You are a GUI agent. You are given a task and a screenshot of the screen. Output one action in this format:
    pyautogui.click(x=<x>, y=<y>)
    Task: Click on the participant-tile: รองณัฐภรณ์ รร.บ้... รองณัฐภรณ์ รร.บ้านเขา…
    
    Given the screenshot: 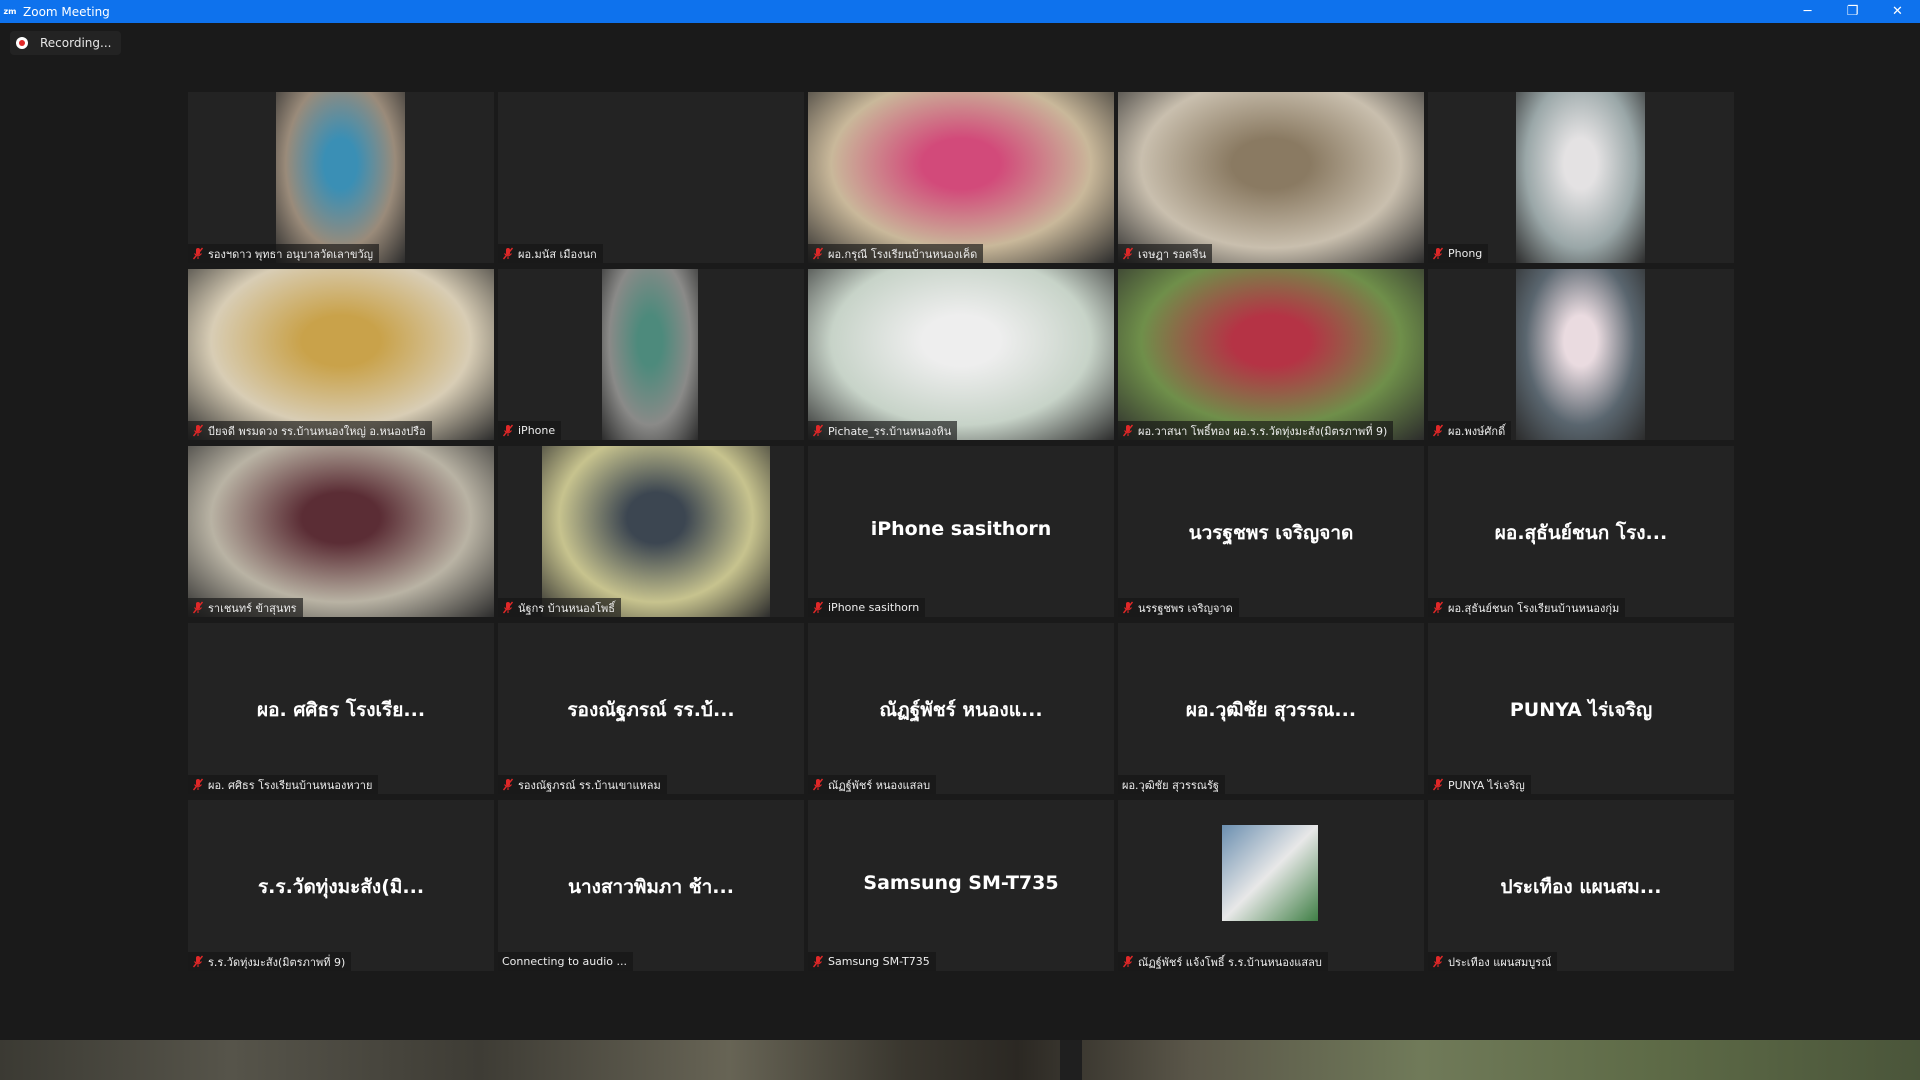 What is the action you would take?
    pyautogui.click(x=651, y=708)
    